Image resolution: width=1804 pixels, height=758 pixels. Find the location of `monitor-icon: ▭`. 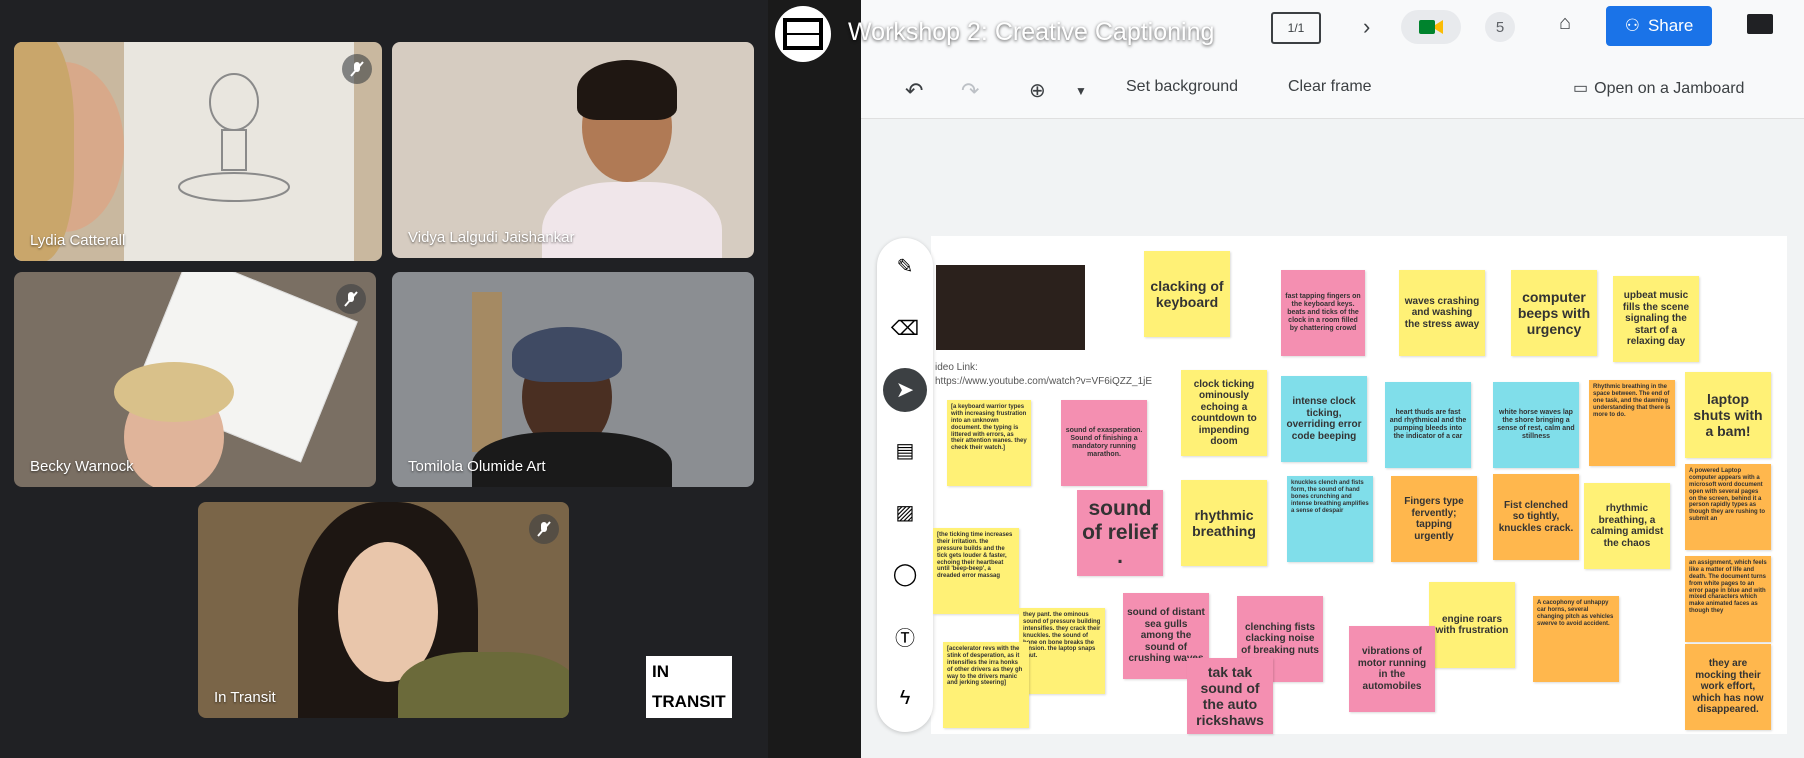

monitor-icon: ▭ is located at coordinates (1581, 88).